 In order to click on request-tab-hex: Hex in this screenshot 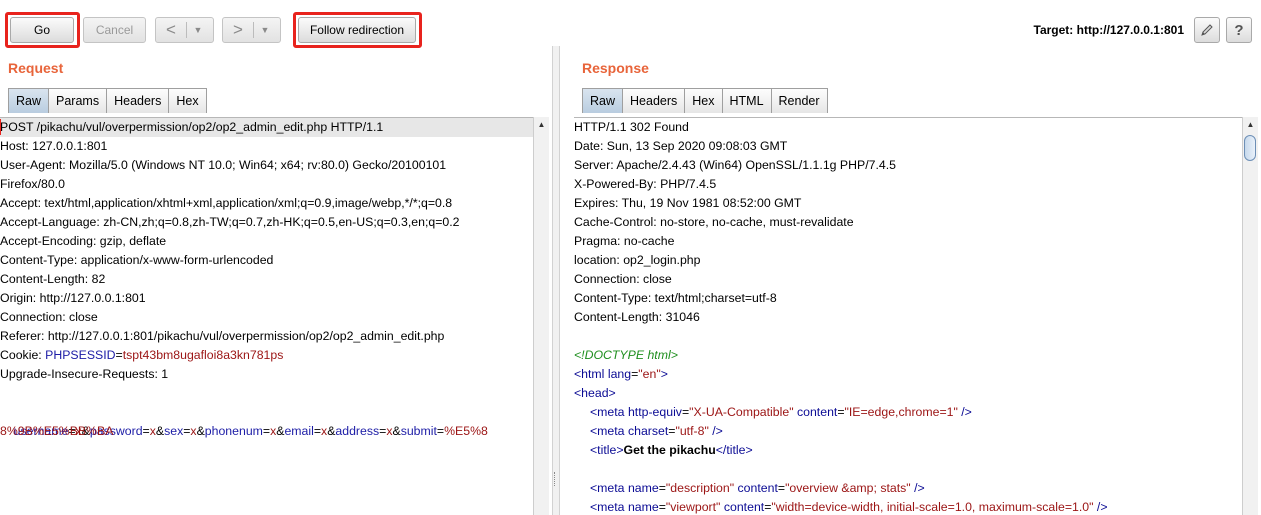, I will do `click(187, 100)`.